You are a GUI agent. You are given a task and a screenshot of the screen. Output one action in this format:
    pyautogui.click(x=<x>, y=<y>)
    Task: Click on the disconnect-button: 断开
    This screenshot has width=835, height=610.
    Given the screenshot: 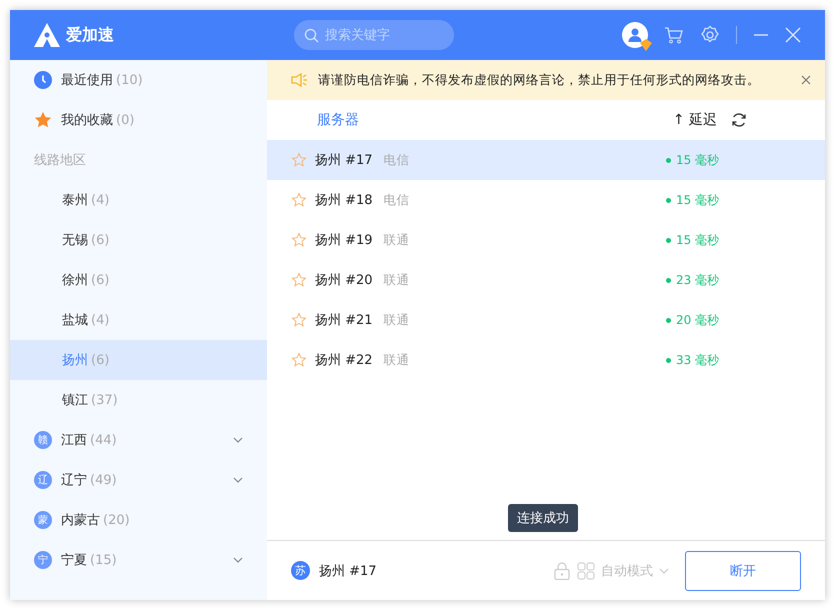 What is the action you would take?
    pyautogui.click(x=743, y=570)
    